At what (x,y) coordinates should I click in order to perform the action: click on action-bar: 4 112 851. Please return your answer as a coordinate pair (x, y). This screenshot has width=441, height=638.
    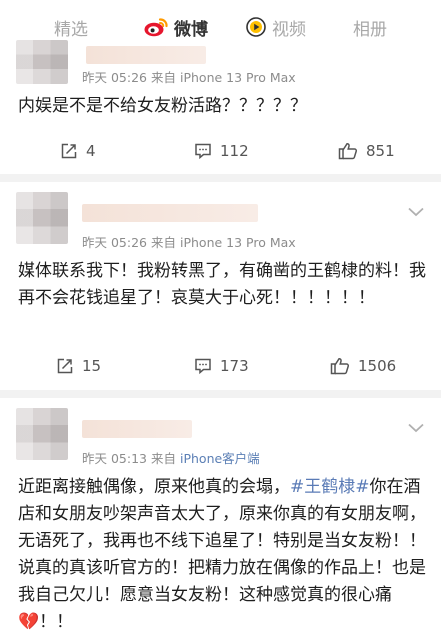
    Looking at the image, I should click on (220, 154).